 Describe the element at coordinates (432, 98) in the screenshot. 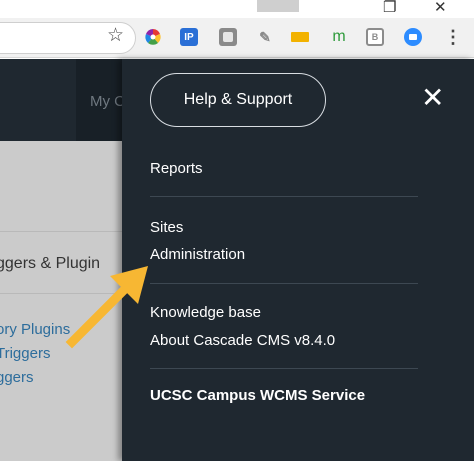

I see `close-icon: ✕` at that location.